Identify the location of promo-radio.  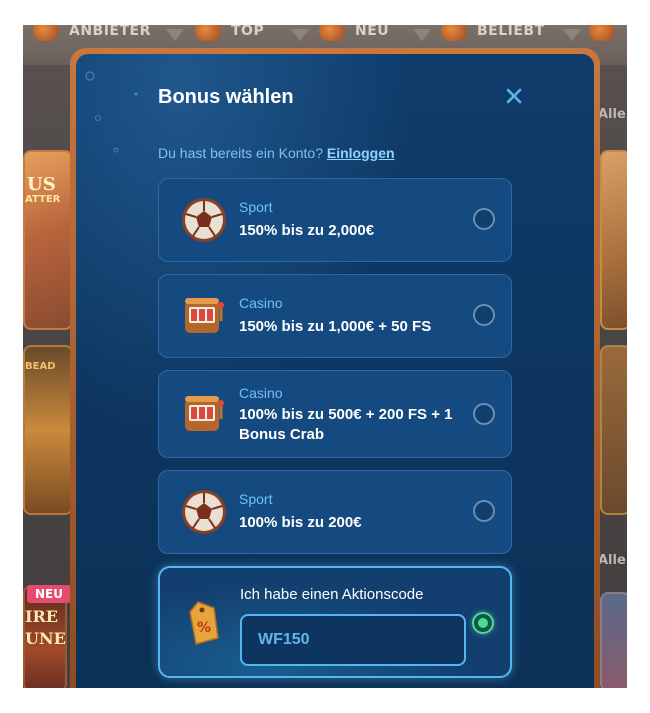
(483, 623).